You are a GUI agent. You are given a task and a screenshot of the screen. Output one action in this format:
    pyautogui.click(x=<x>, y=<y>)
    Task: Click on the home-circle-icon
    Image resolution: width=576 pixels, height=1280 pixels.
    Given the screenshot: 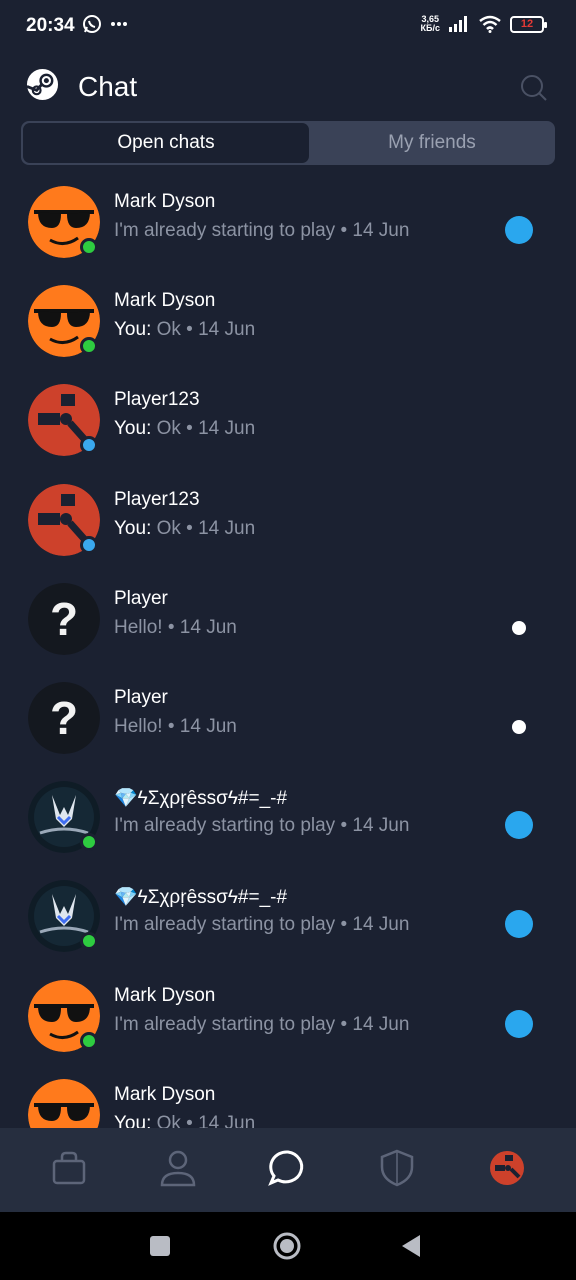 What is the action you would take?
    pyautogui.click(x=287, y=1246)
    